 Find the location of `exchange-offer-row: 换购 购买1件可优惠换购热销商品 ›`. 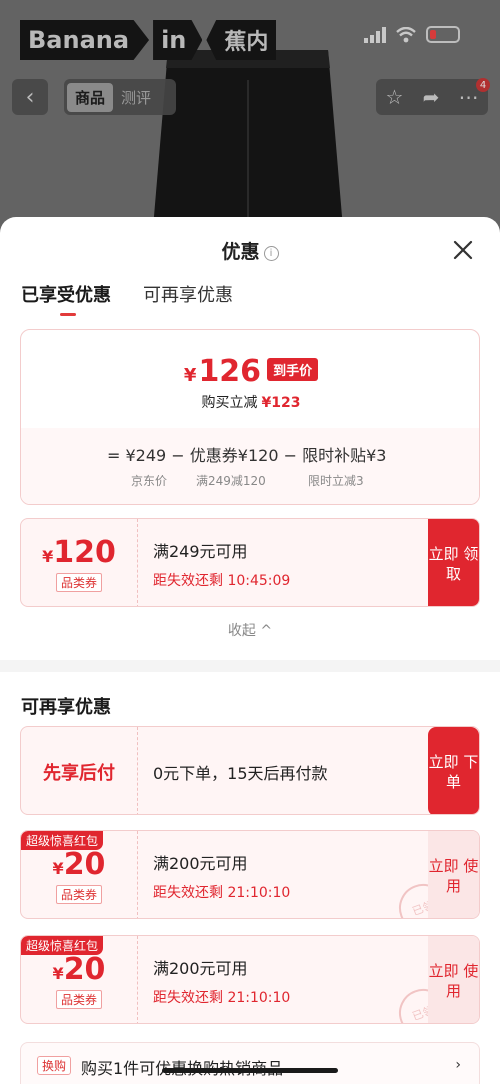

exchange-offer-row: 换购 购买1件可优惠换购热销商品 › is located at coordinates (250, 1063).